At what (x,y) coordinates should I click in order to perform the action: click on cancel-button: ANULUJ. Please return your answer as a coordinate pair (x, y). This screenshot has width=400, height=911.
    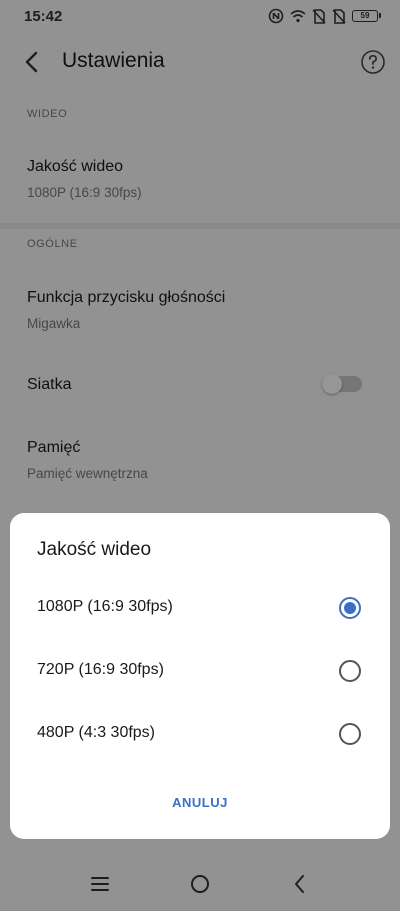
    Looking at the image, I should click on (200, 803).